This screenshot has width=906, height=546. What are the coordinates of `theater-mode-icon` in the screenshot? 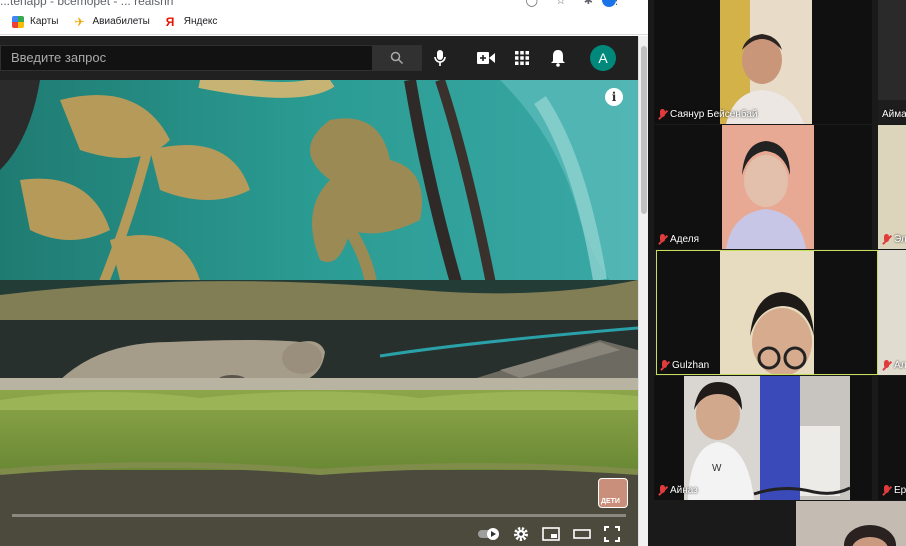 It's located at (582, 534).